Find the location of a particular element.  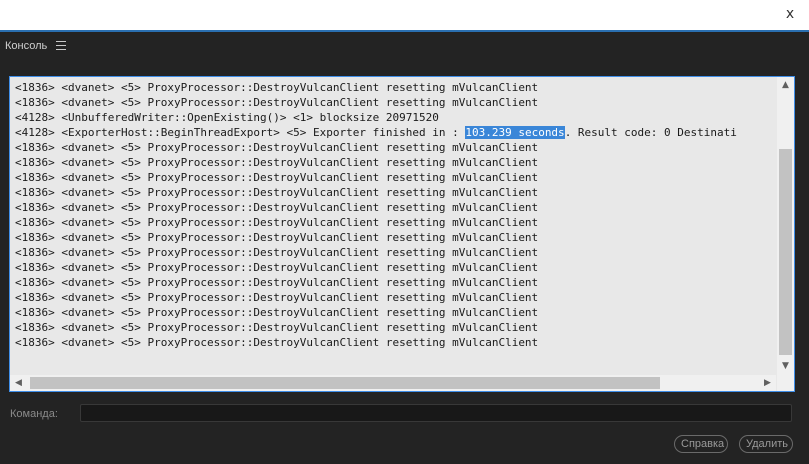

triangle-right-icon: ▶ is located at coordinates (767, 383).